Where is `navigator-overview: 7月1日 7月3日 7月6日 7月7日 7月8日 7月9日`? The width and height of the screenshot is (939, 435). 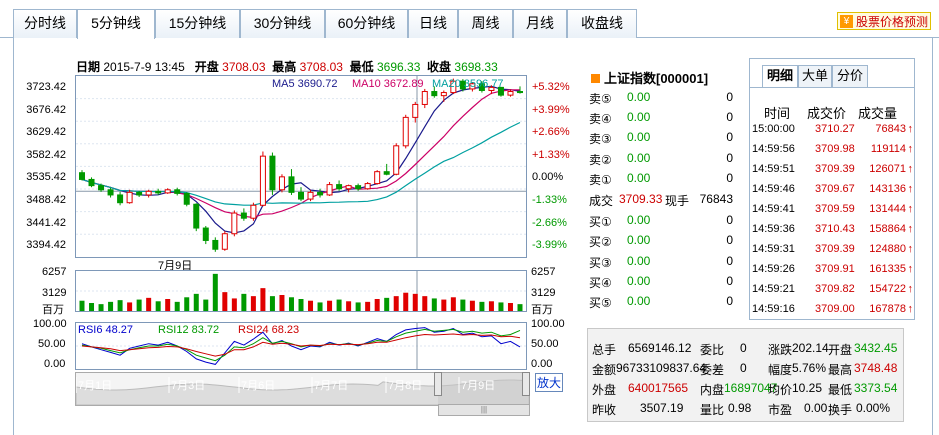
navigator-overview: 7月1日 7月3日 7月6日 7月7日 7月8日 7月9日 is located at coordinates (302, 389).